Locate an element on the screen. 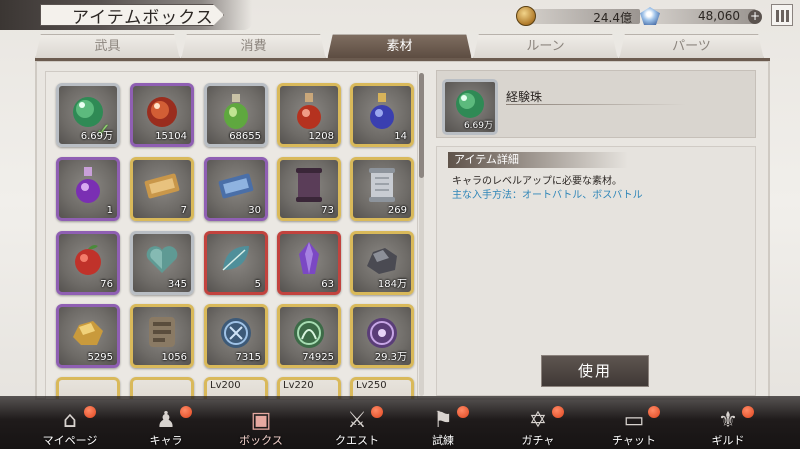 The image size is (800, 449). nav-item-label: クエスト is located at coordinates (357, 440).